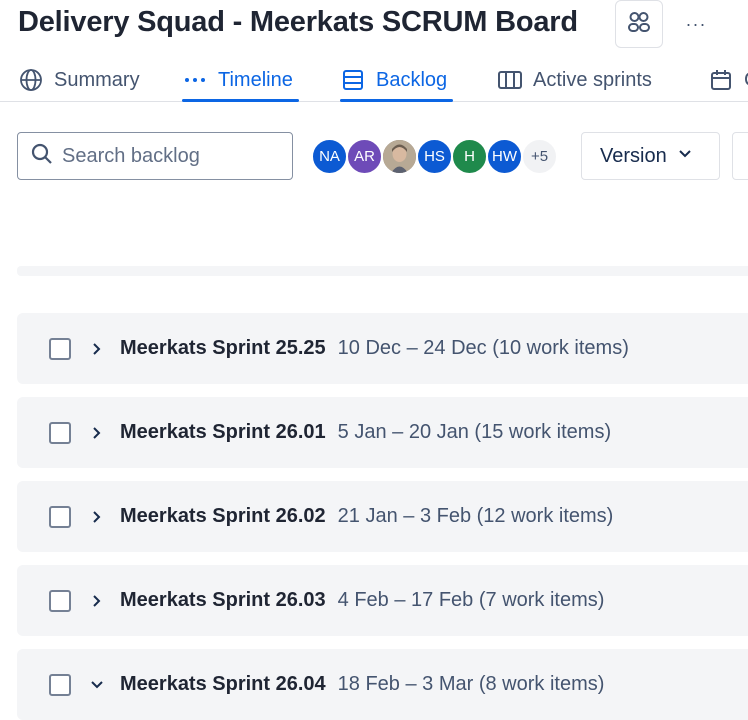  What do you see at coordinates (539, 156) in the screenshot?
I see `more-avatars-badge: +5` at bounding box center [539, 156].